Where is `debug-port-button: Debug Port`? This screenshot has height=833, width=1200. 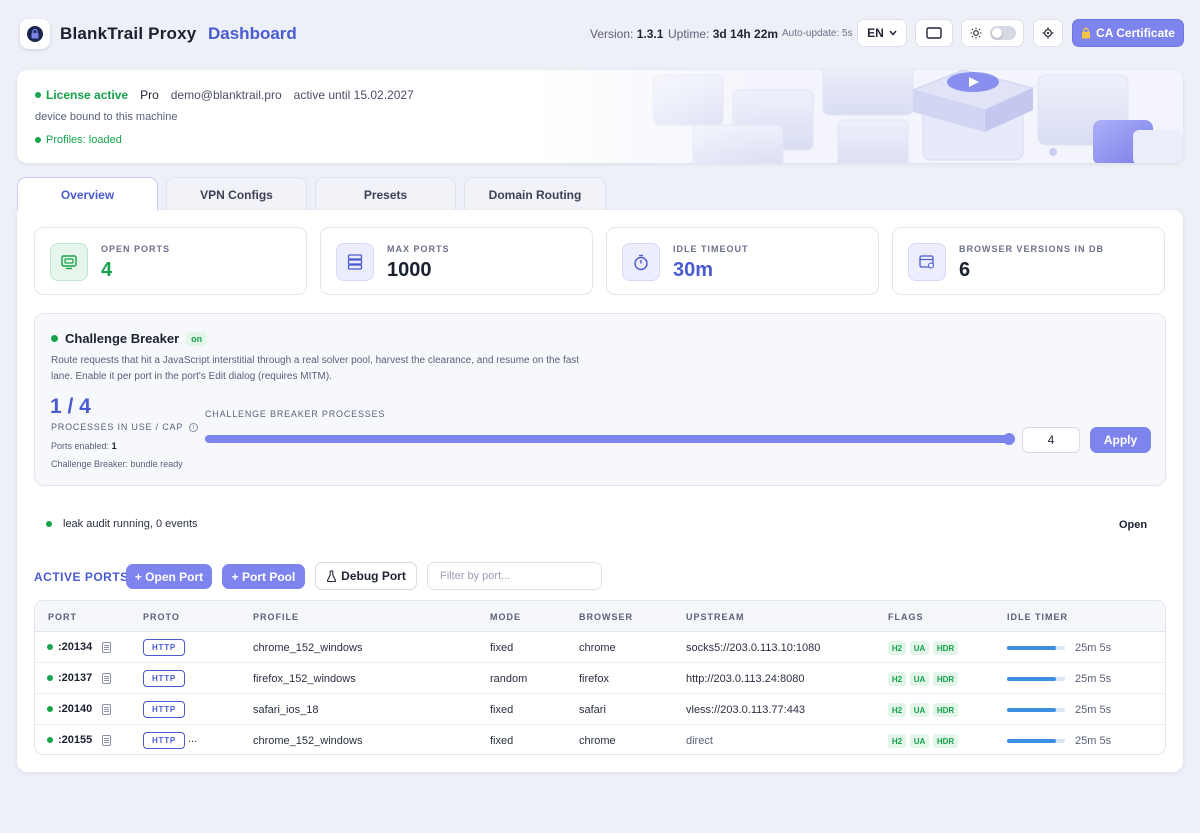
debug-port-button: Debug Port is located at coordinates (366, 576).